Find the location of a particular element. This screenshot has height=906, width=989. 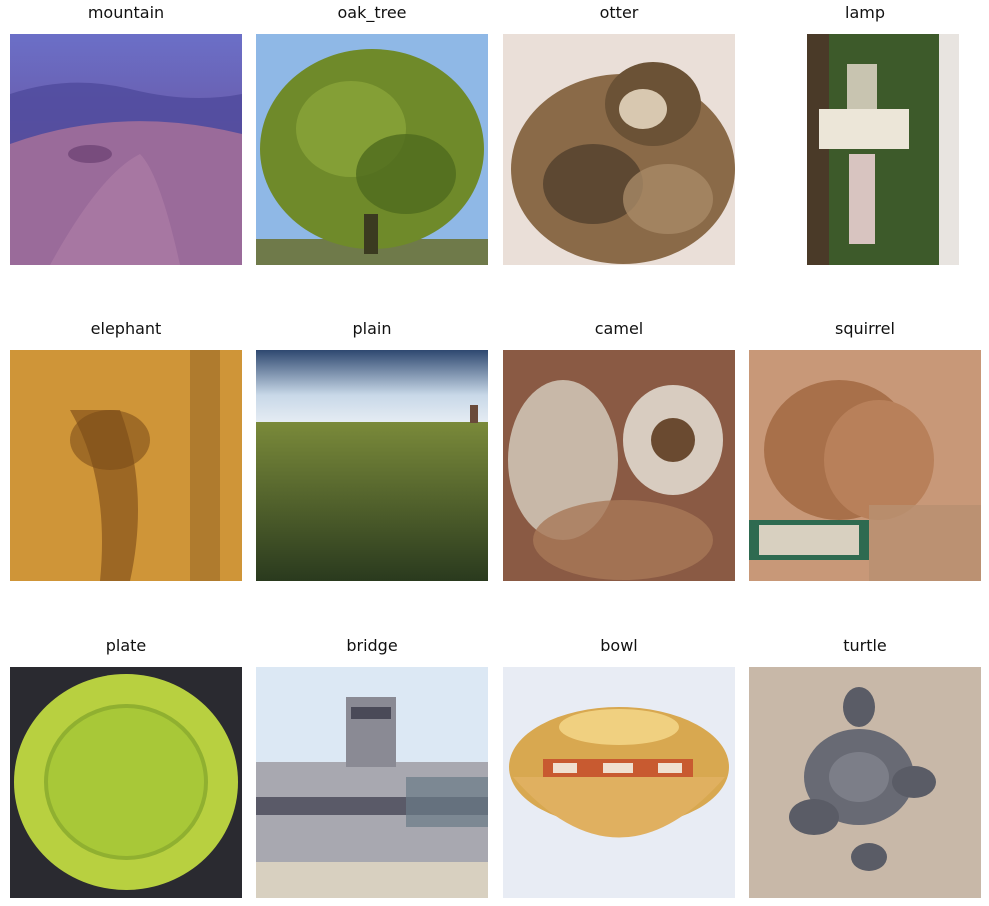

turtle-photo is located at coordinates (865, 782).